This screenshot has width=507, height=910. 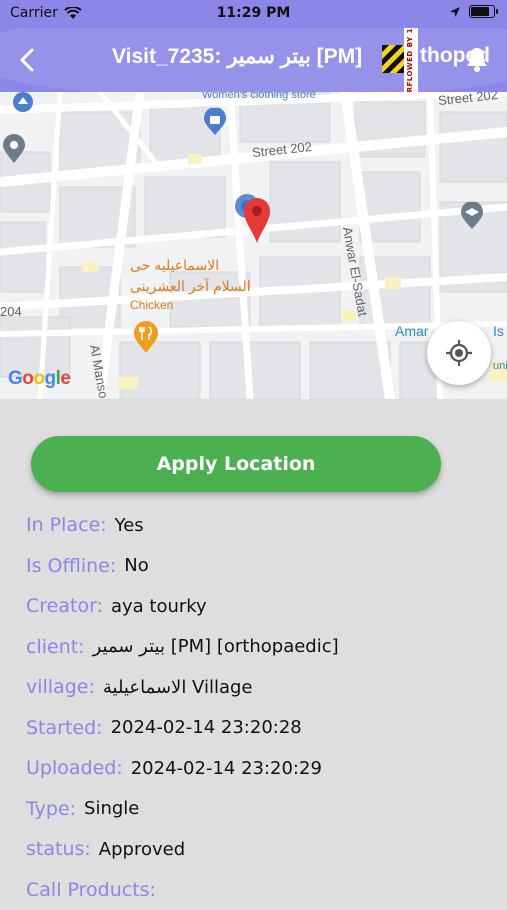 I want to click on map-label-chicken: Chicken, so click(x=151, y=305).